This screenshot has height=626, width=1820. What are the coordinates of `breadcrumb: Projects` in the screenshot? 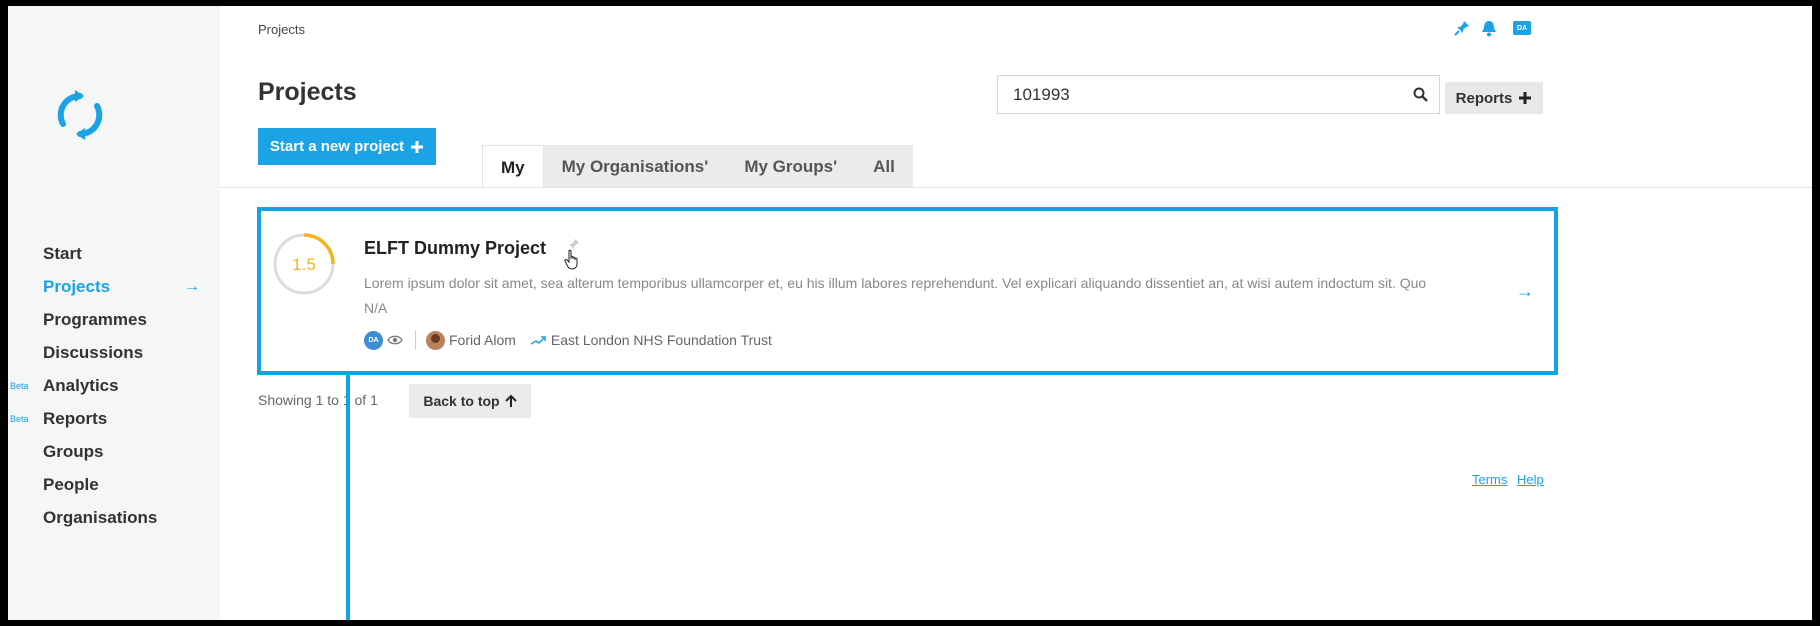 It's located at (281, 29).